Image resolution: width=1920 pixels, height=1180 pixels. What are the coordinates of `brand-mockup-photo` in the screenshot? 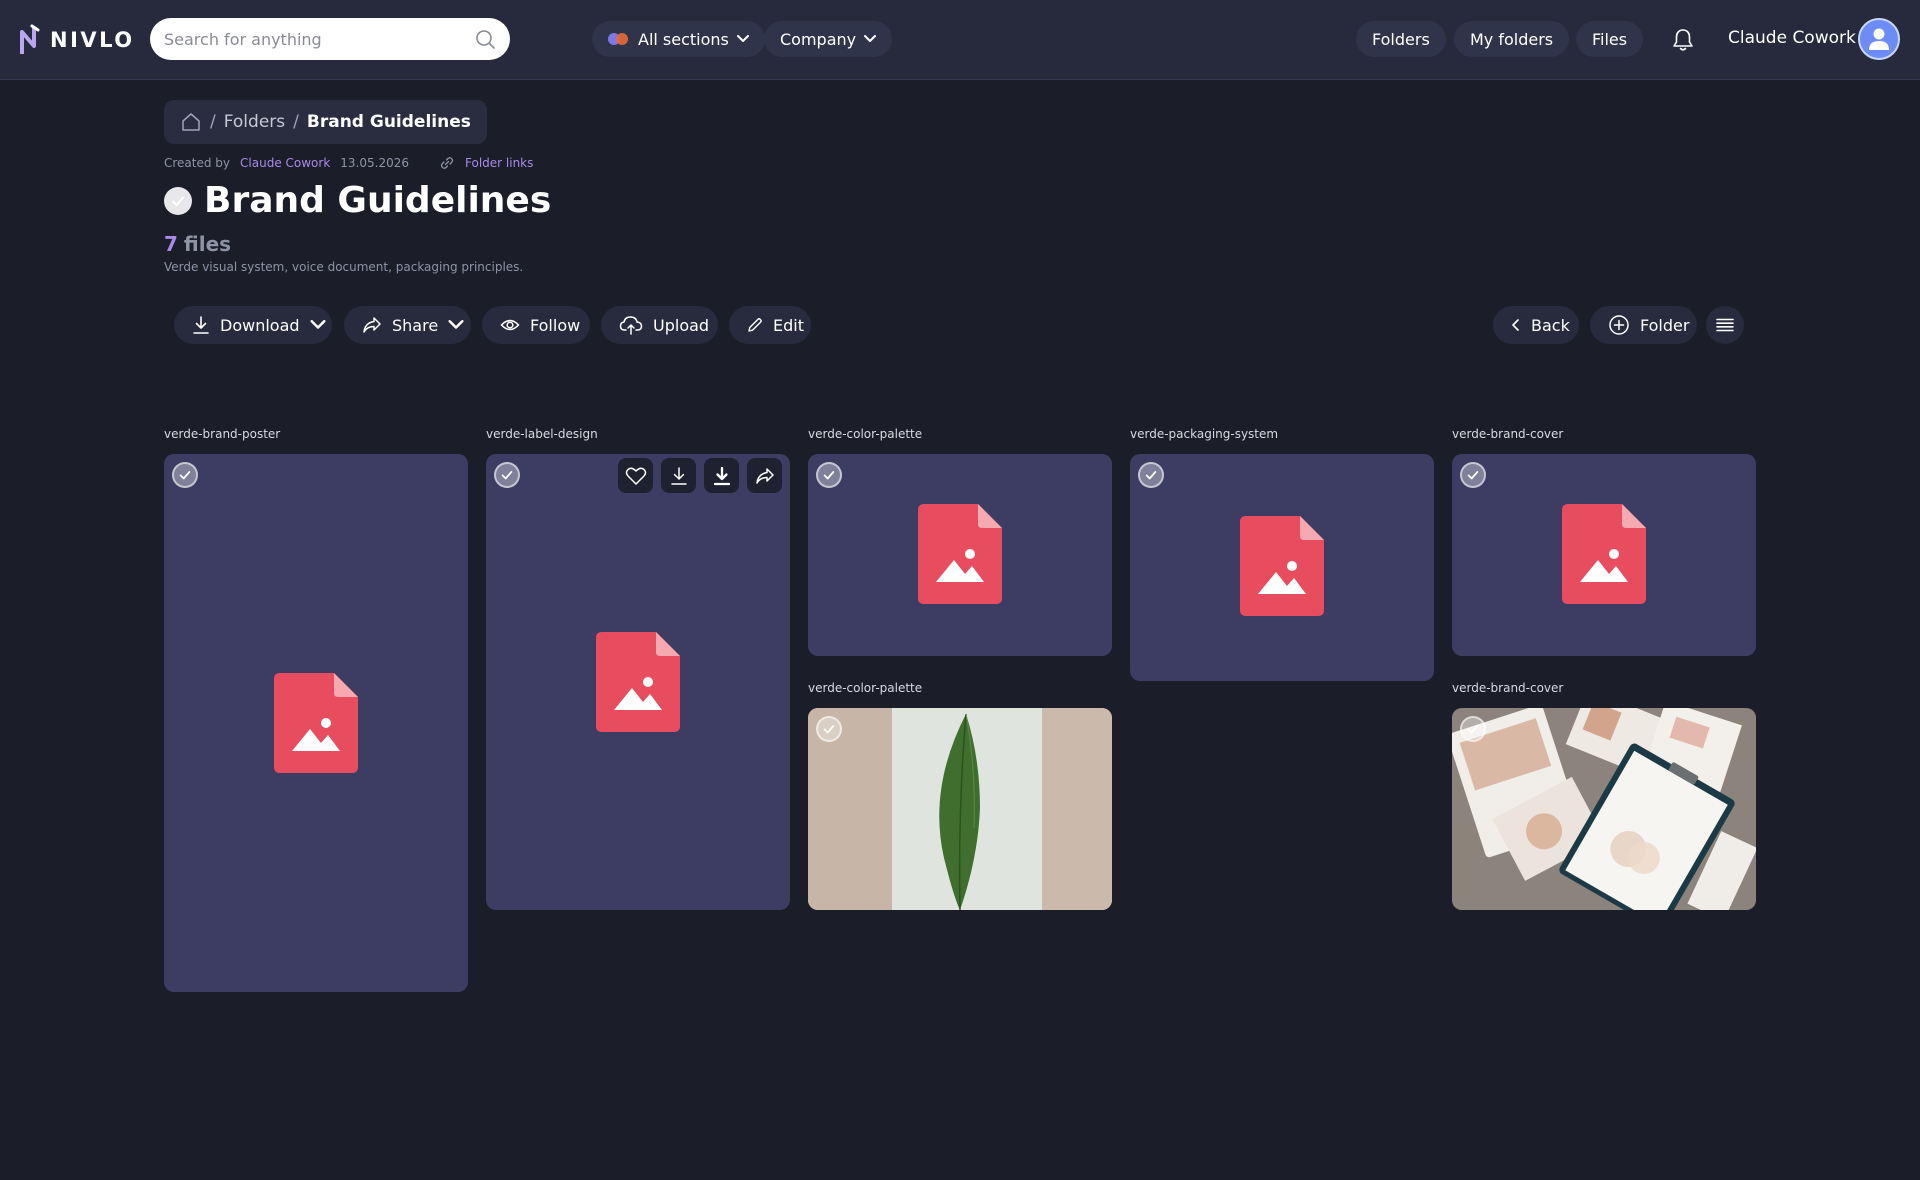 It's located at (1604, 809).